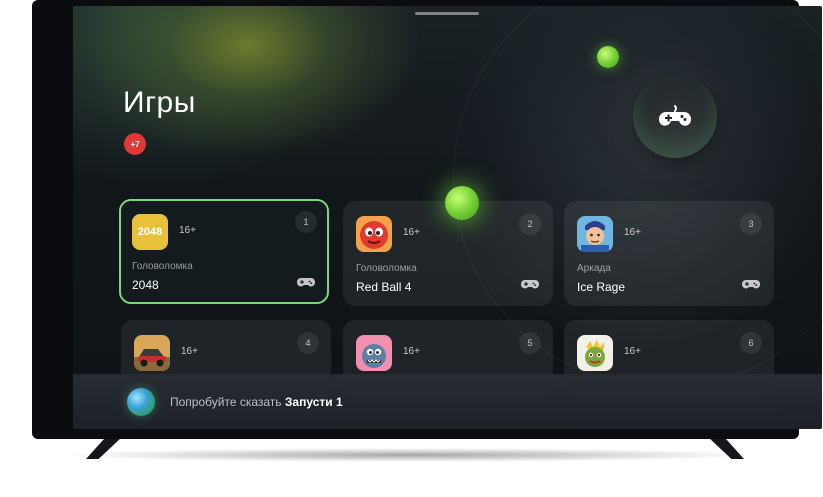  I want to click on game-genre: Аркада, so click(594, 268).